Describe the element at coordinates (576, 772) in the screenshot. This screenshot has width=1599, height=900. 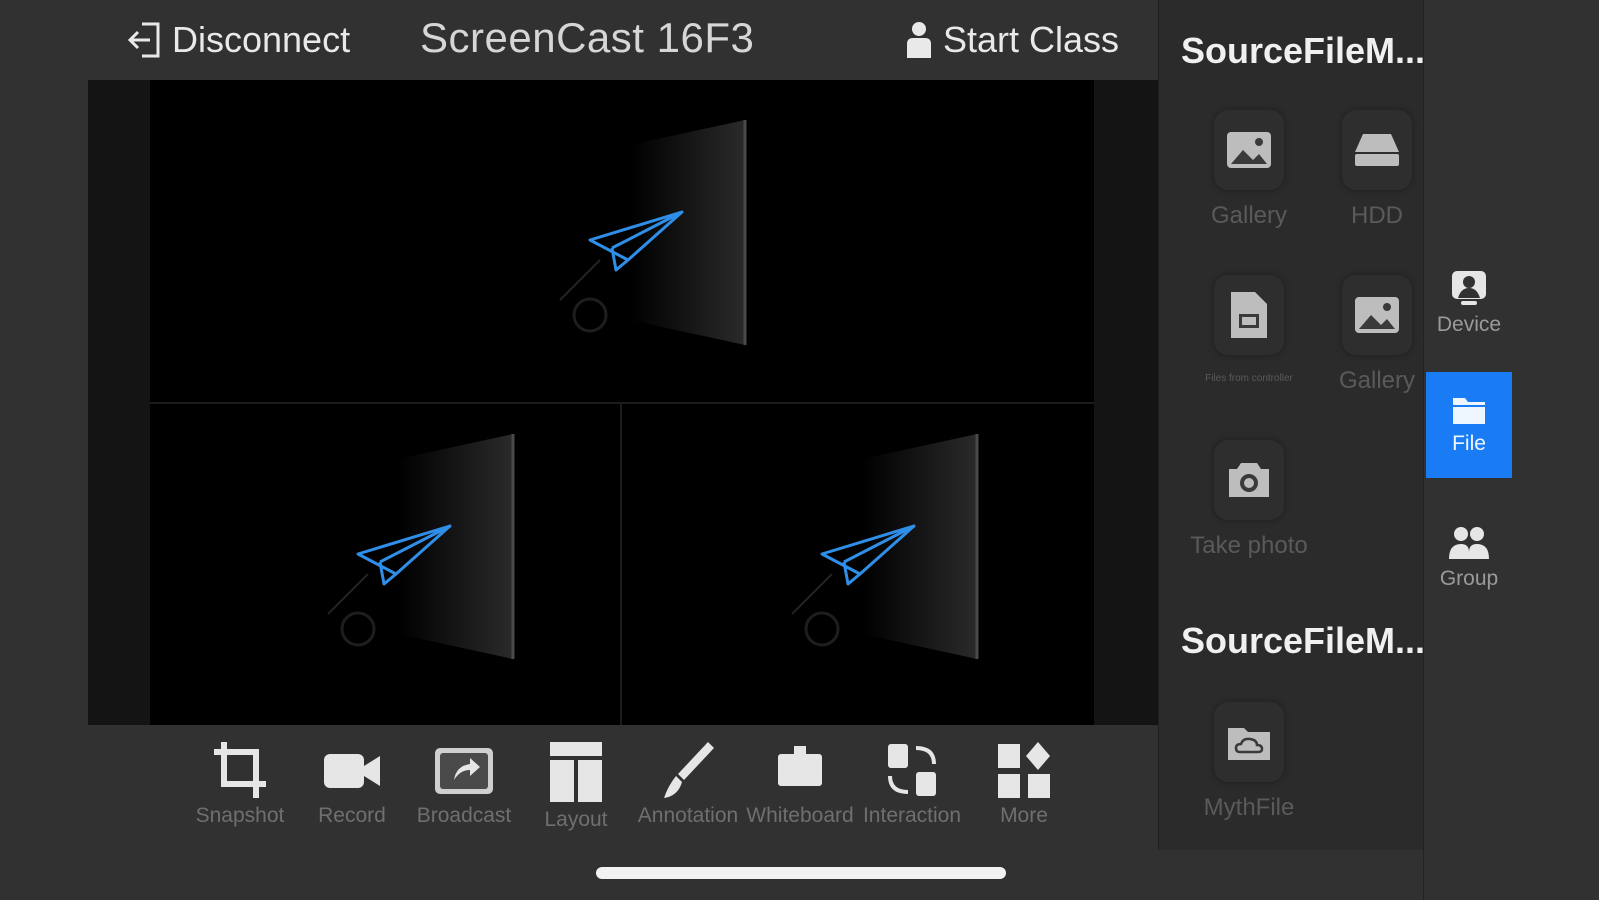
I see `layout-icon` at that location.